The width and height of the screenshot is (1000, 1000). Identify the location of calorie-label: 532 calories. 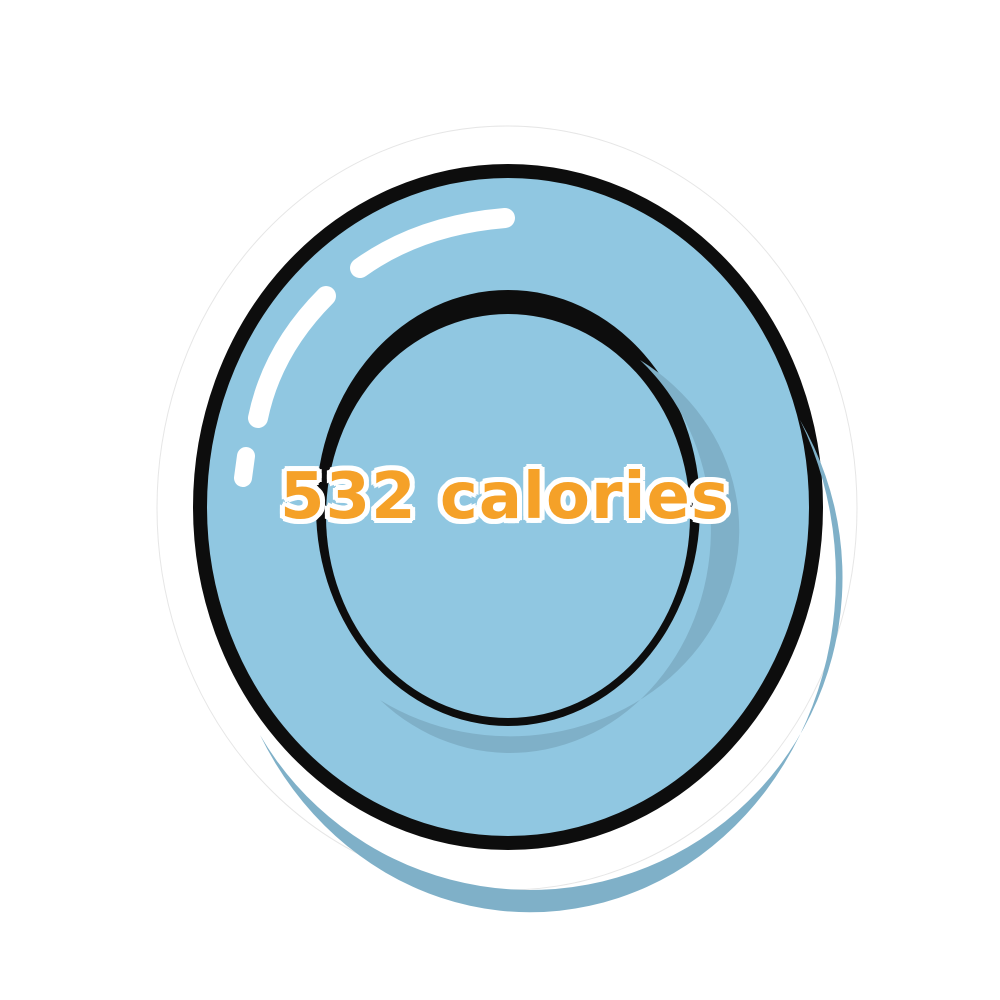
(505, 497).